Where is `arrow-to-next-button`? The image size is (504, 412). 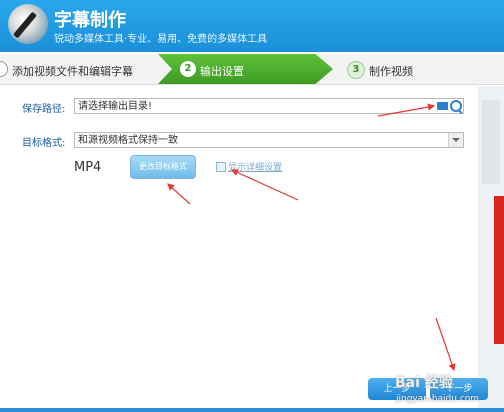
arrow-to-next-button is located at coordinates (445, 344).